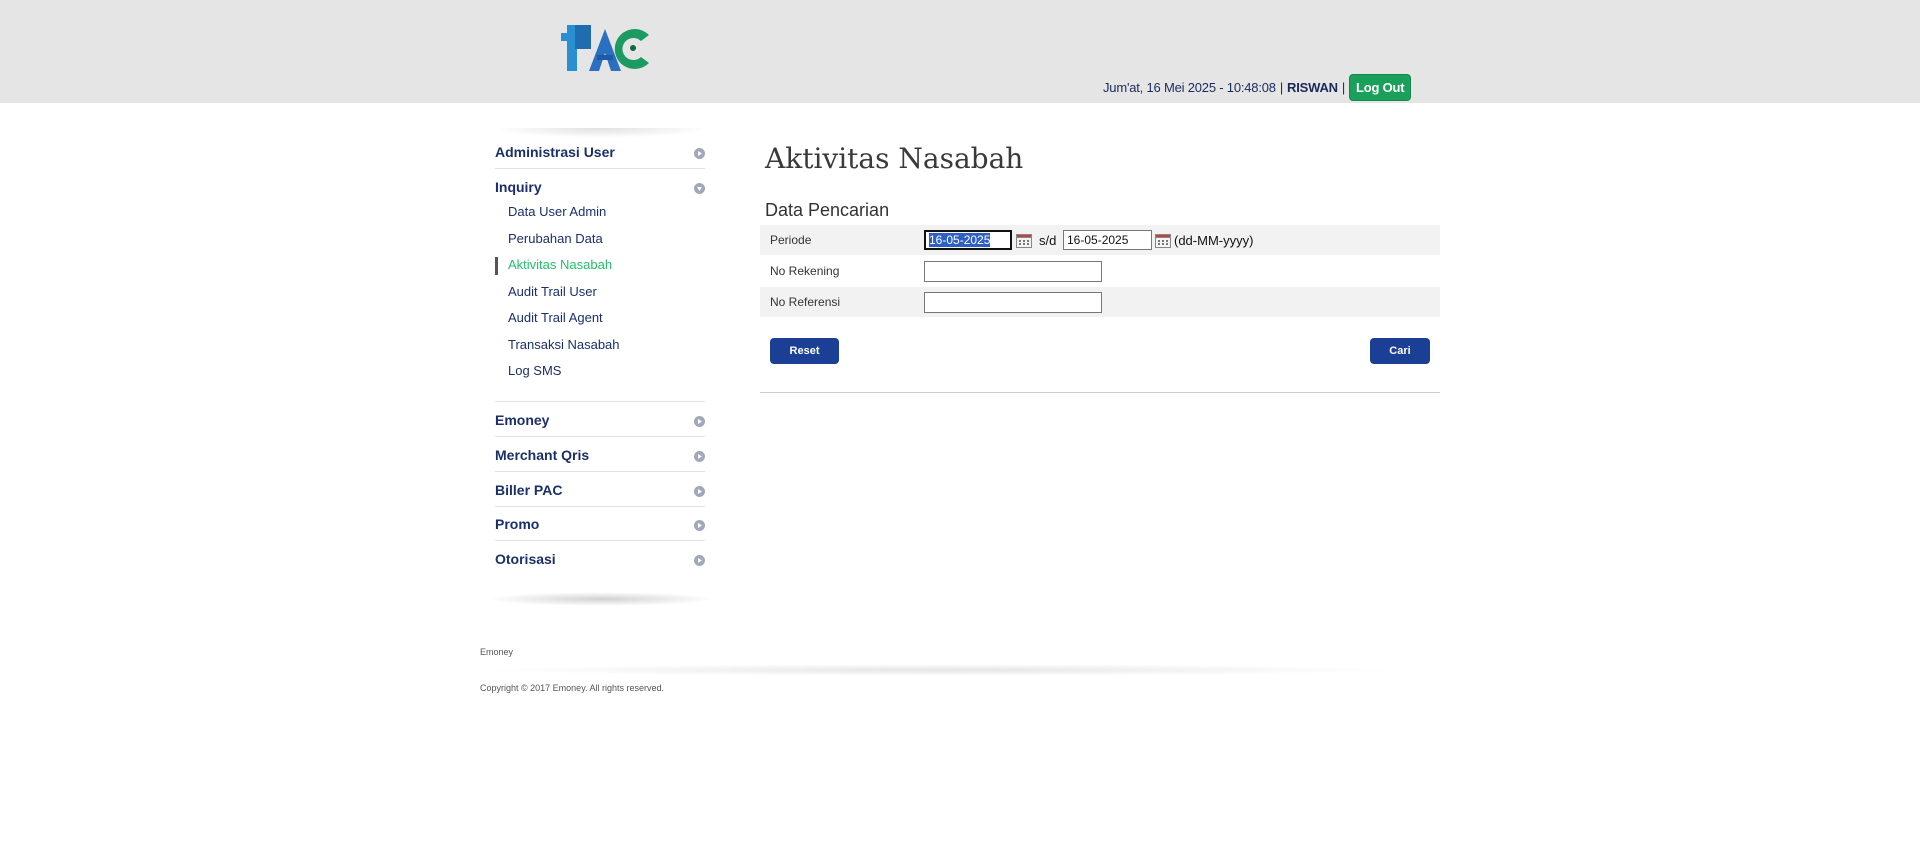  What do you see at coordinates (1048, 240) in the screenshot?
I see `sd-label: s/d` at bounding box center [1048, 240].